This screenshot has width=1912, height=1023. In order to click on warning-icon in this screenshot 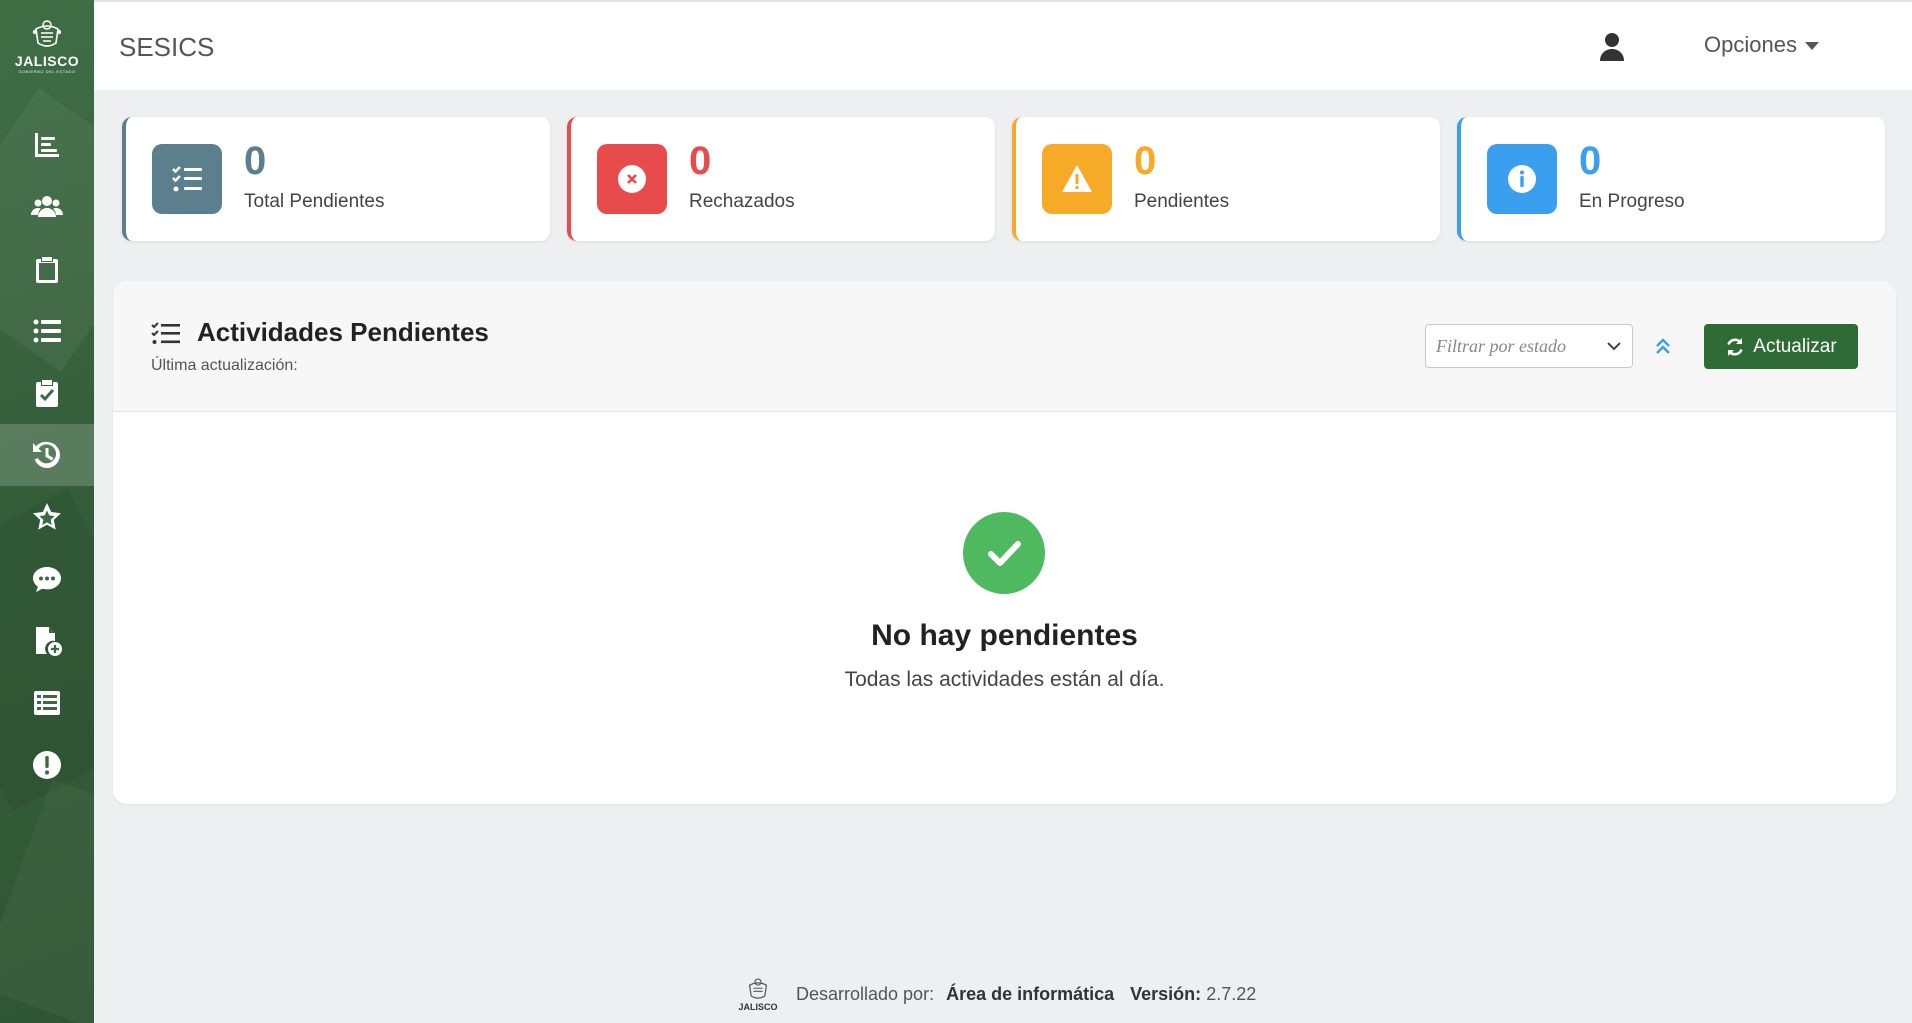, I will do `click(1077, 178)`.